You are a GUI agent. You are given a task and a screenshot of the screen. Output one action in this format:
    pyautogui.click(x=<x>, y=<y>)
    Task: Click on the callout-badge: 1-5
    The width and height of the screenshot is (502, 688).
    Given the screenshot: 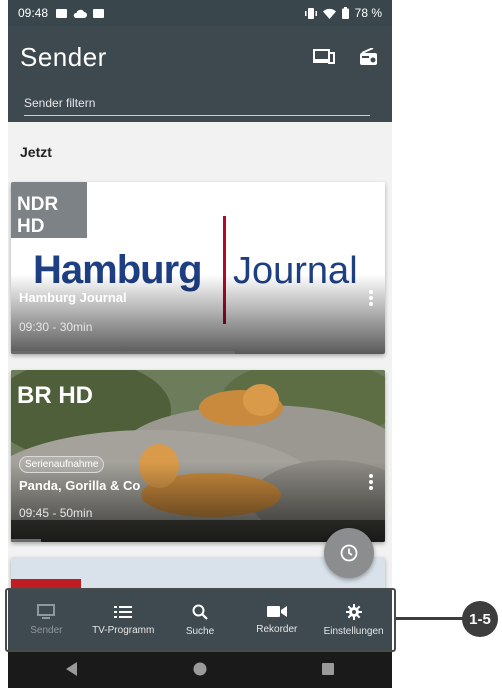 What is the action you would take?
    pyautogui.click(x=480, y=619)
    